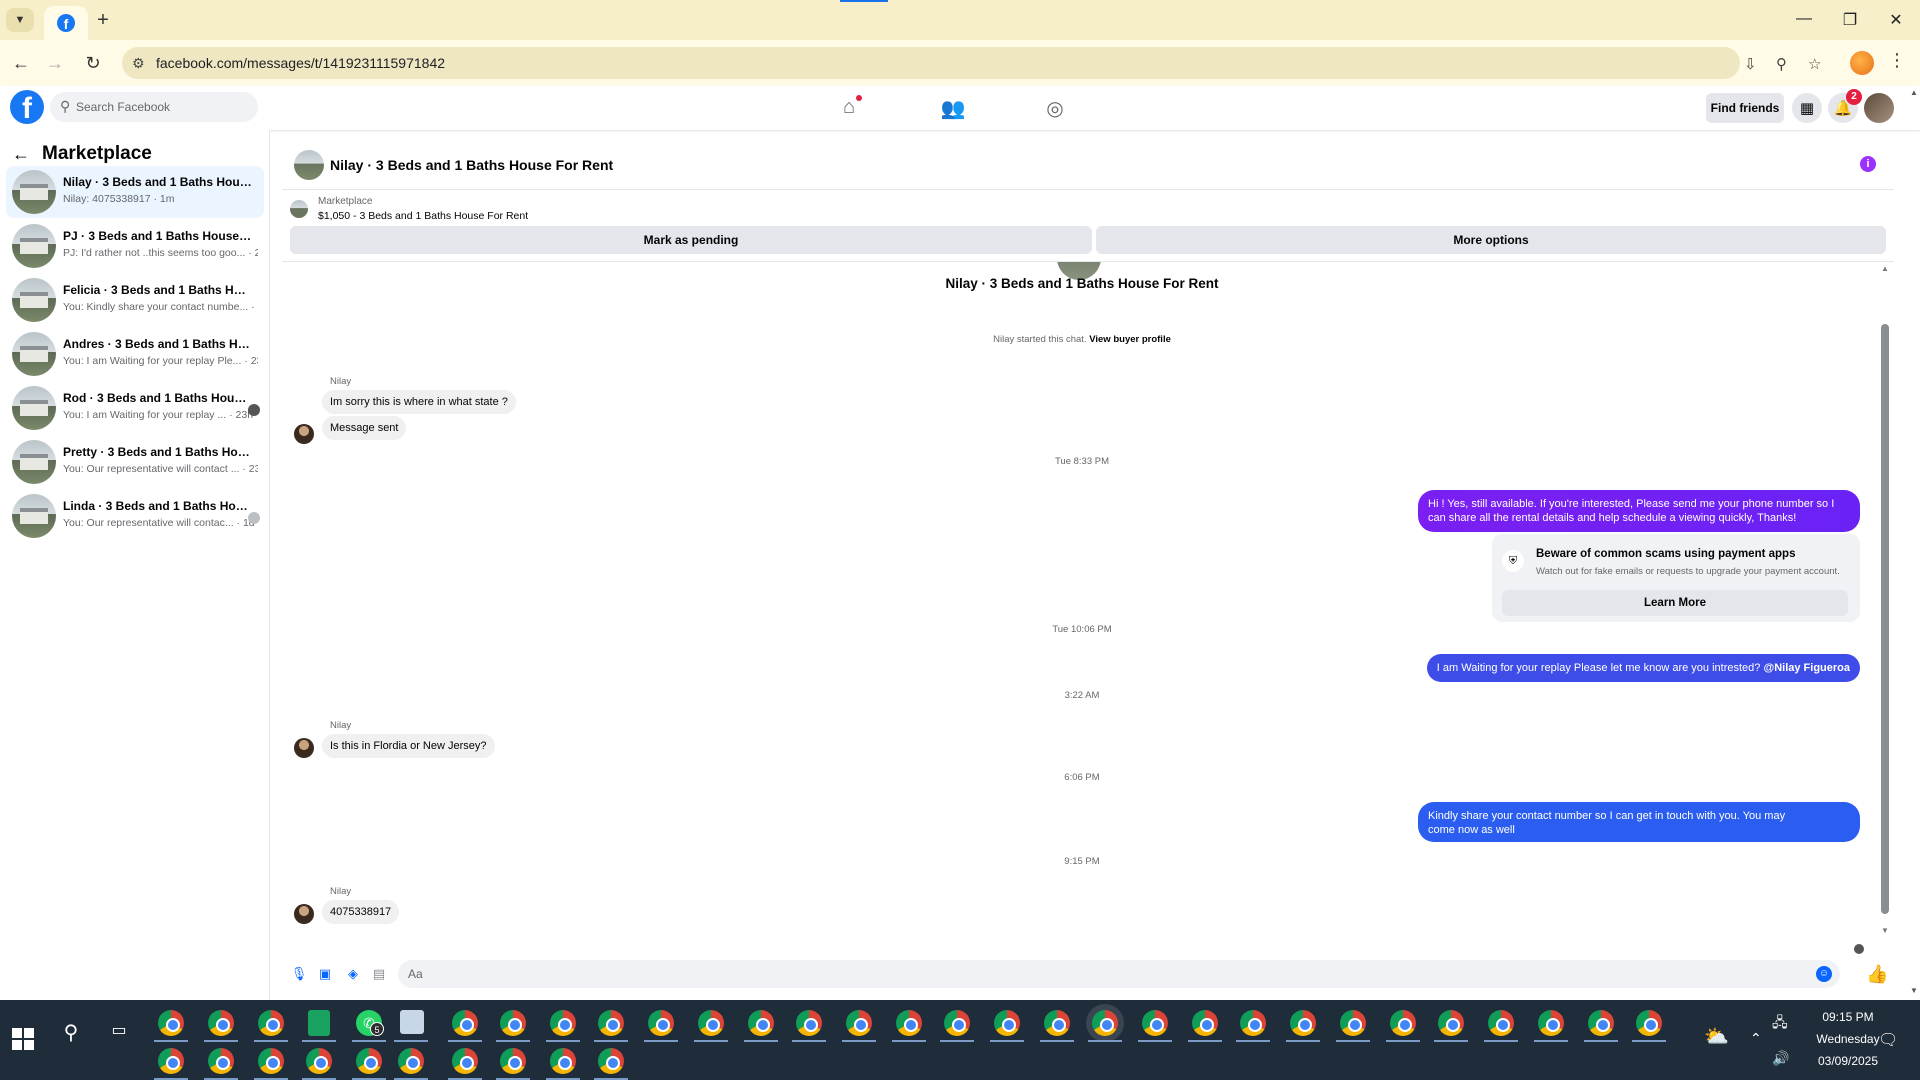  Describe the element at coordinates (319, 1023) in the screenshot. I see `google-sheets-app-icon` at that location.